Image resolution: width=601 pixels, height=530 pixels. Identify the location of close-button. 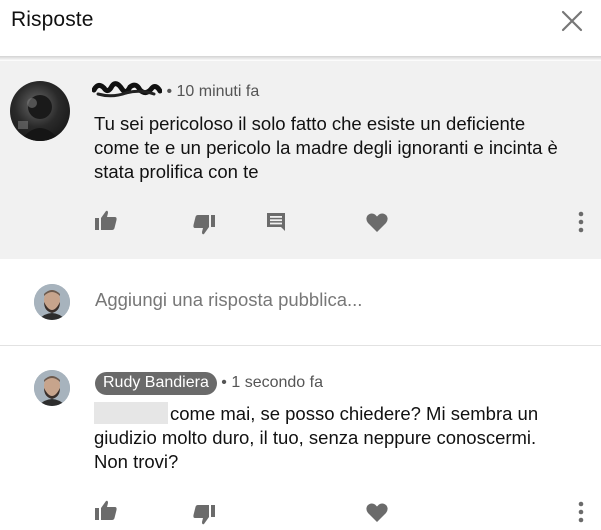
(572, 21).